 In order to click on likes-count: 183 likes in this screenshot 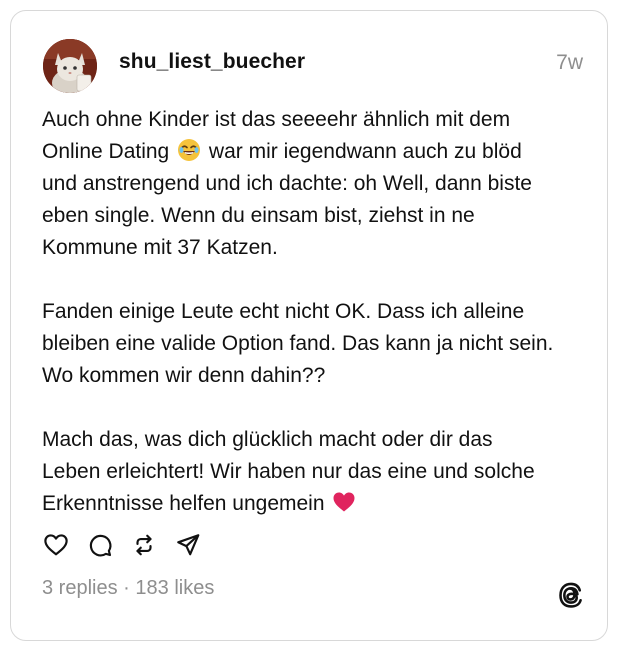, I will do `click(174, 588)`.